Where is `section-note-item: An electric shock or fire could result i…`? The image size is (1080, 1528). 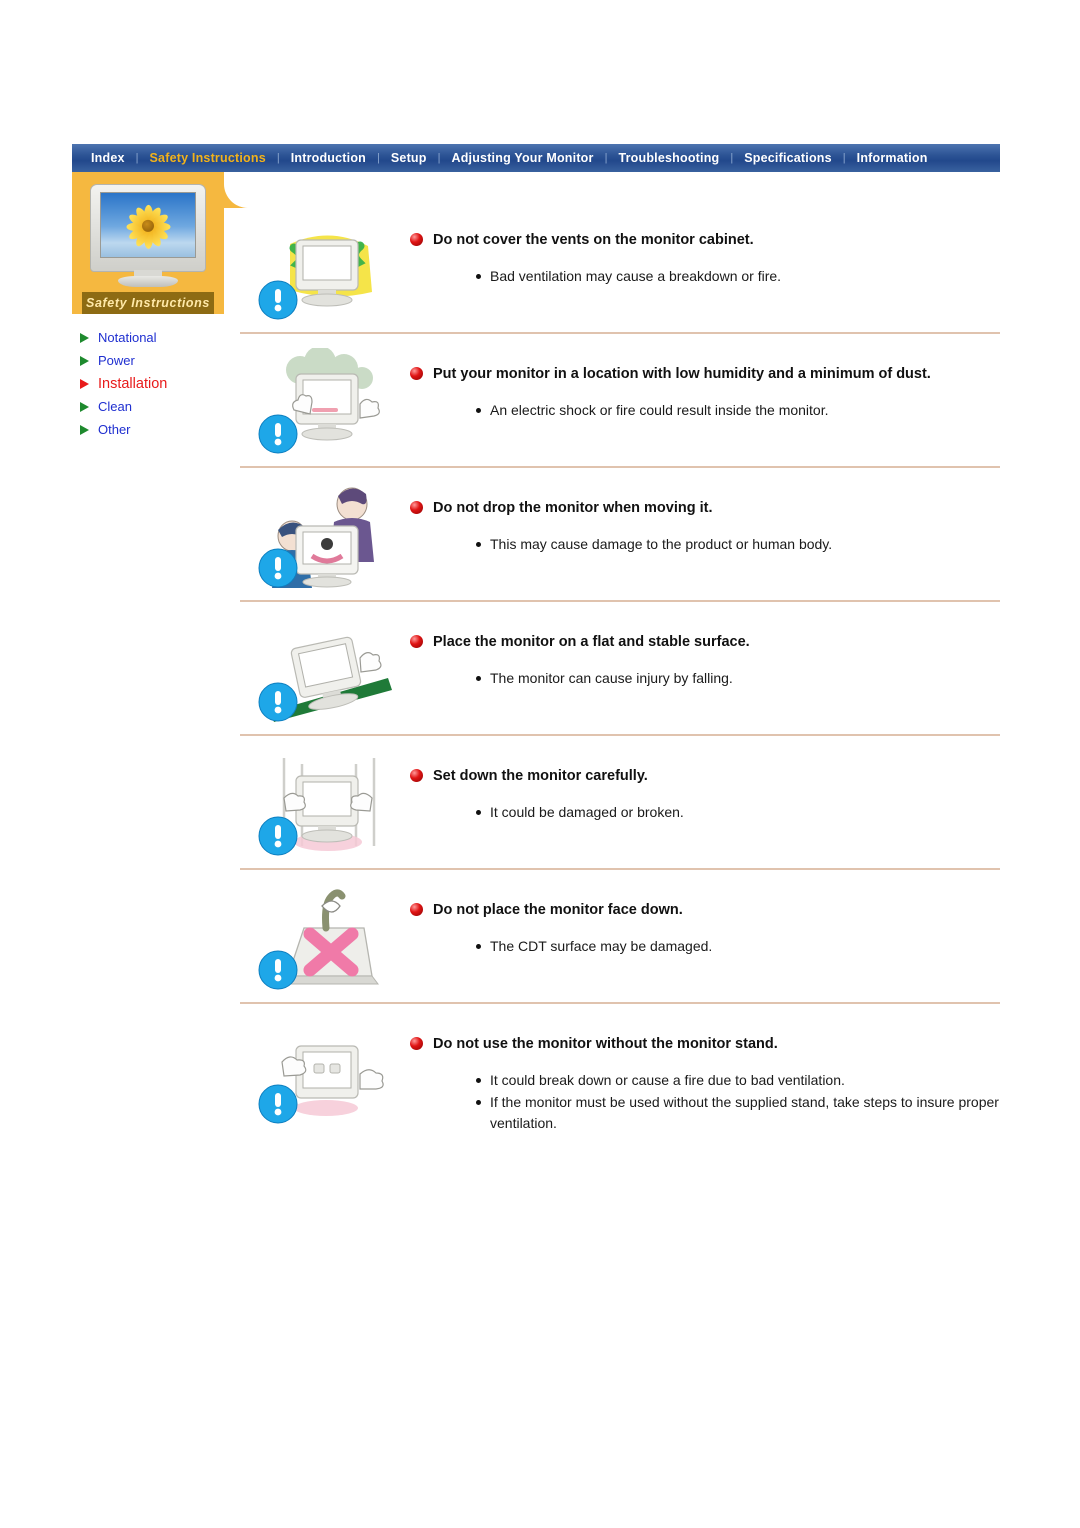
section-note-item: An electric shock or fire could result i… is located at coordinates (738, 410).